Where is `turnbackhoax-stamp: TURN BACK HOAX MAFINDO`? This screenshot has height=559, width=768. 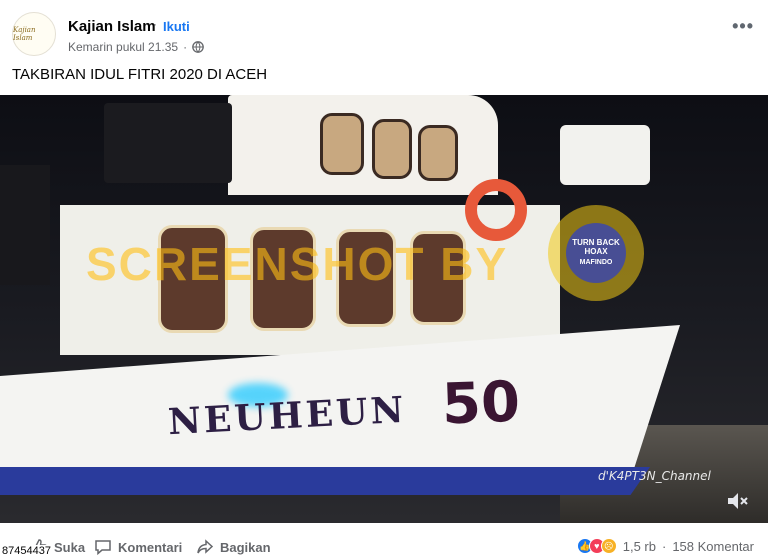 turnbackhoax-stamp: TURN BACK HOAX MAFINDO is located at coordinates (596, 253).